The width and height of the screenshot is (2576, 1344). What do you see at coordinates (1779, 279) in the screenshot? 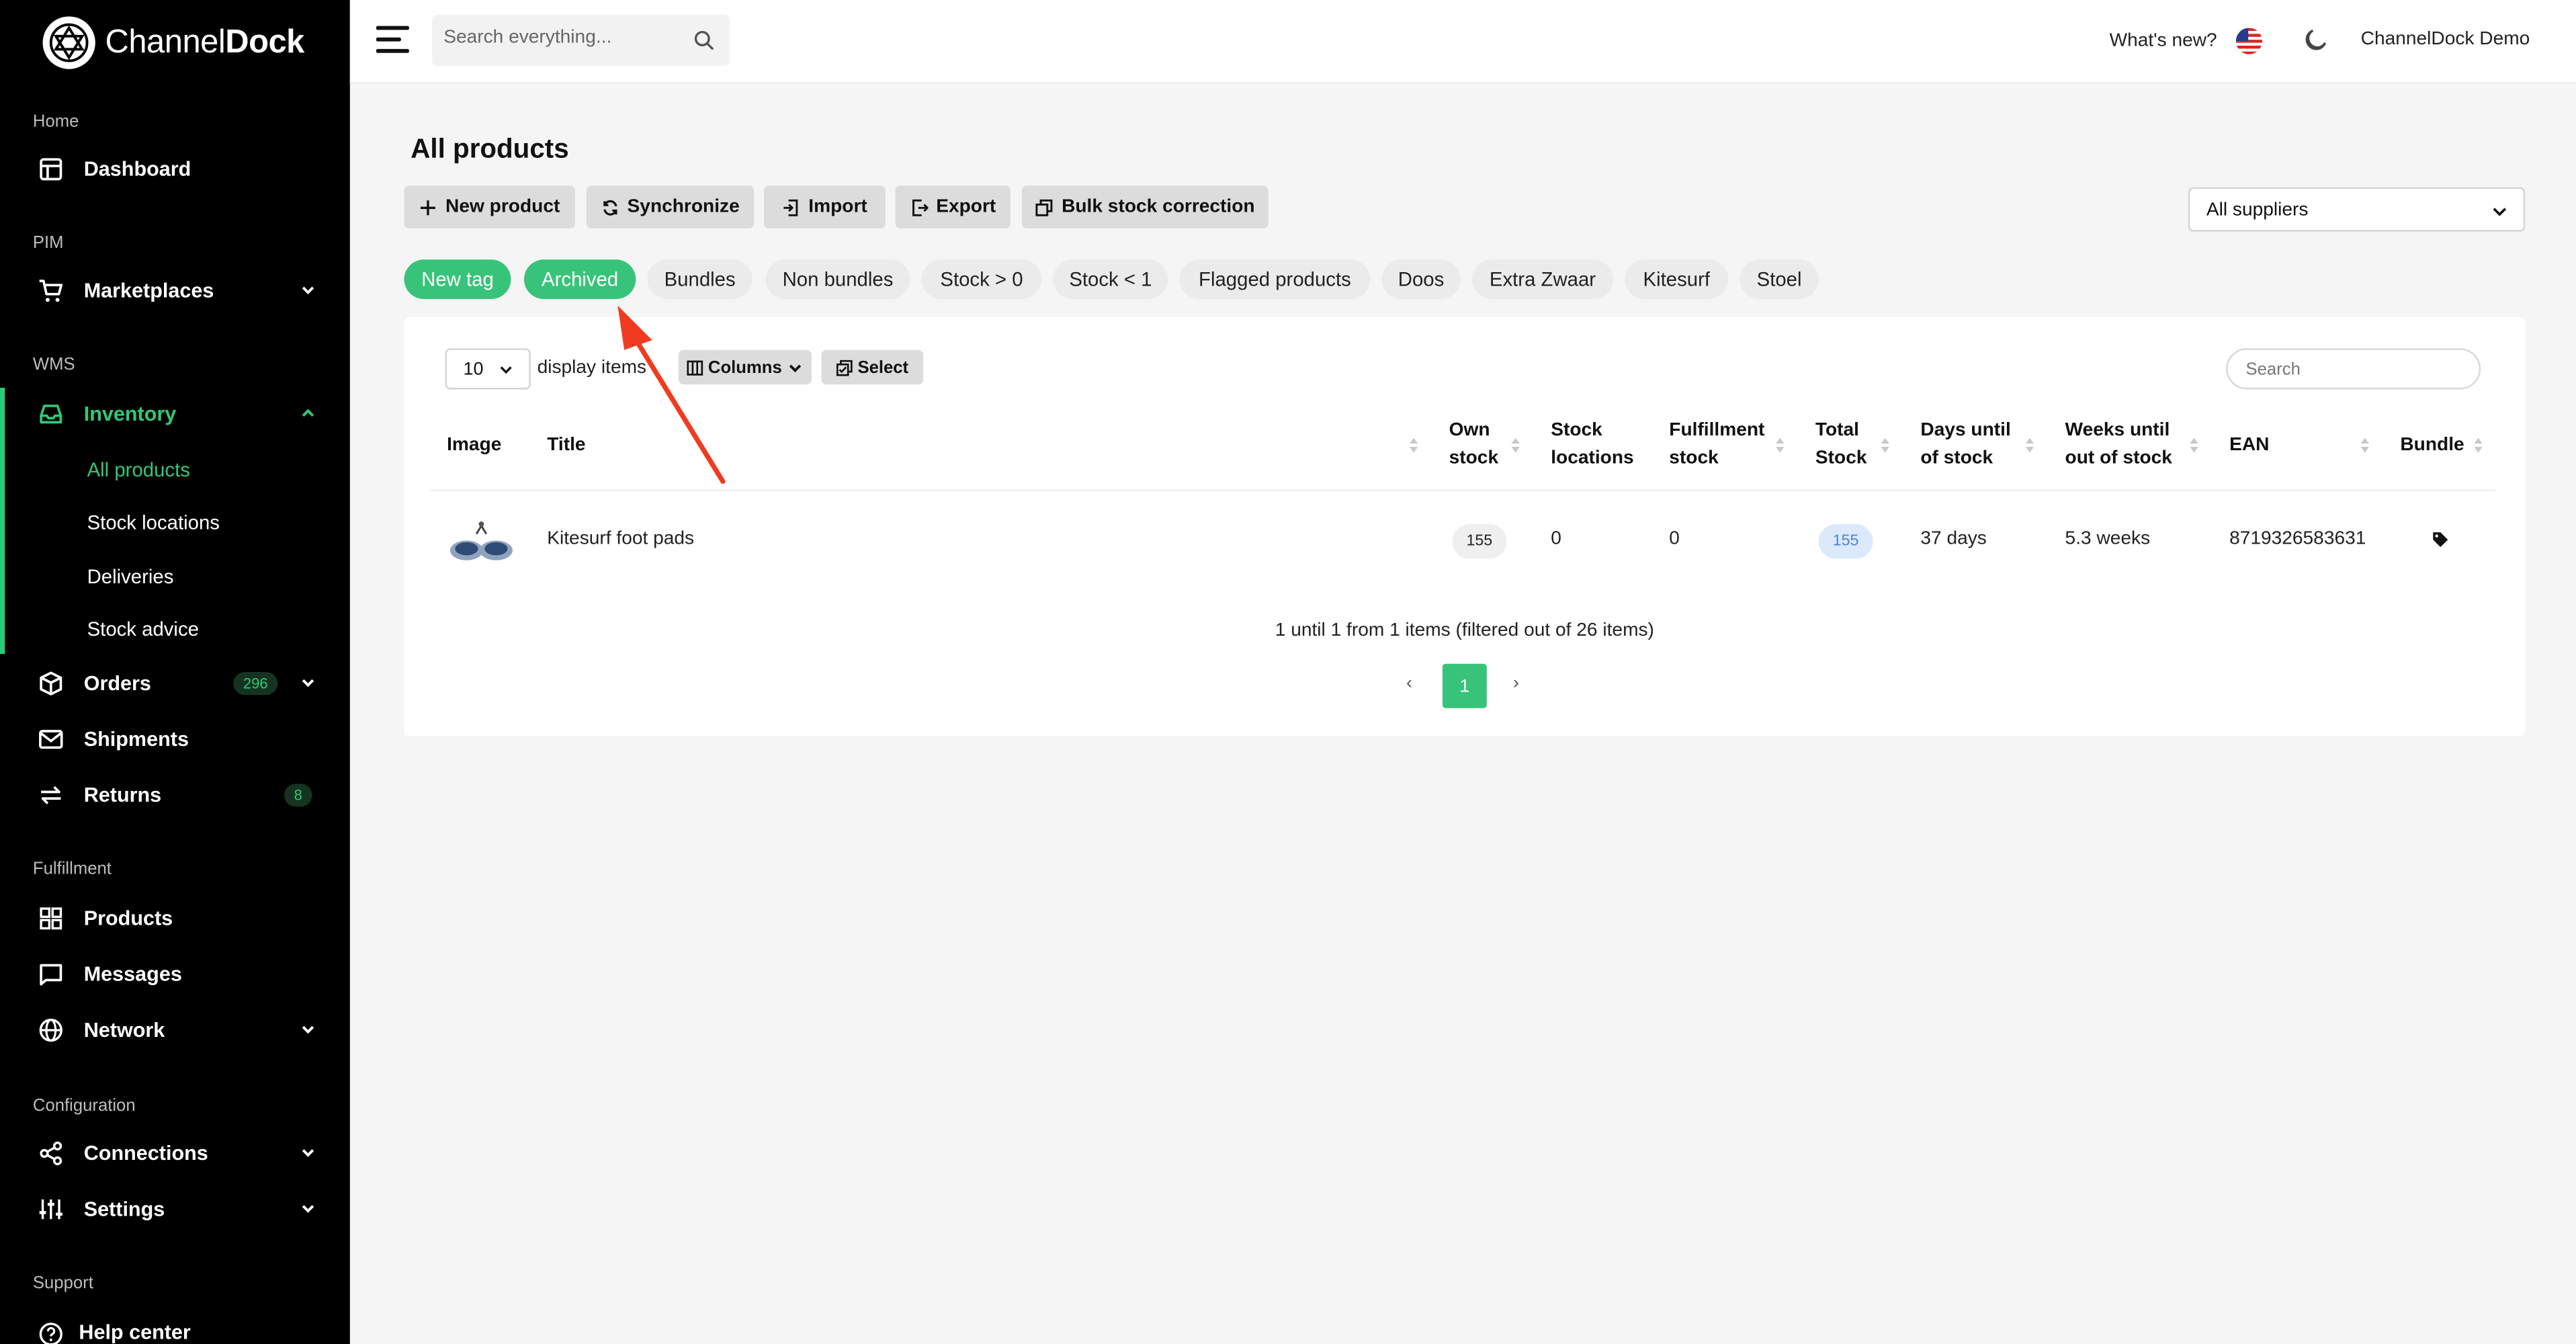
I see `tag-stoel: Stoel` at bounding box center [1779, 279].